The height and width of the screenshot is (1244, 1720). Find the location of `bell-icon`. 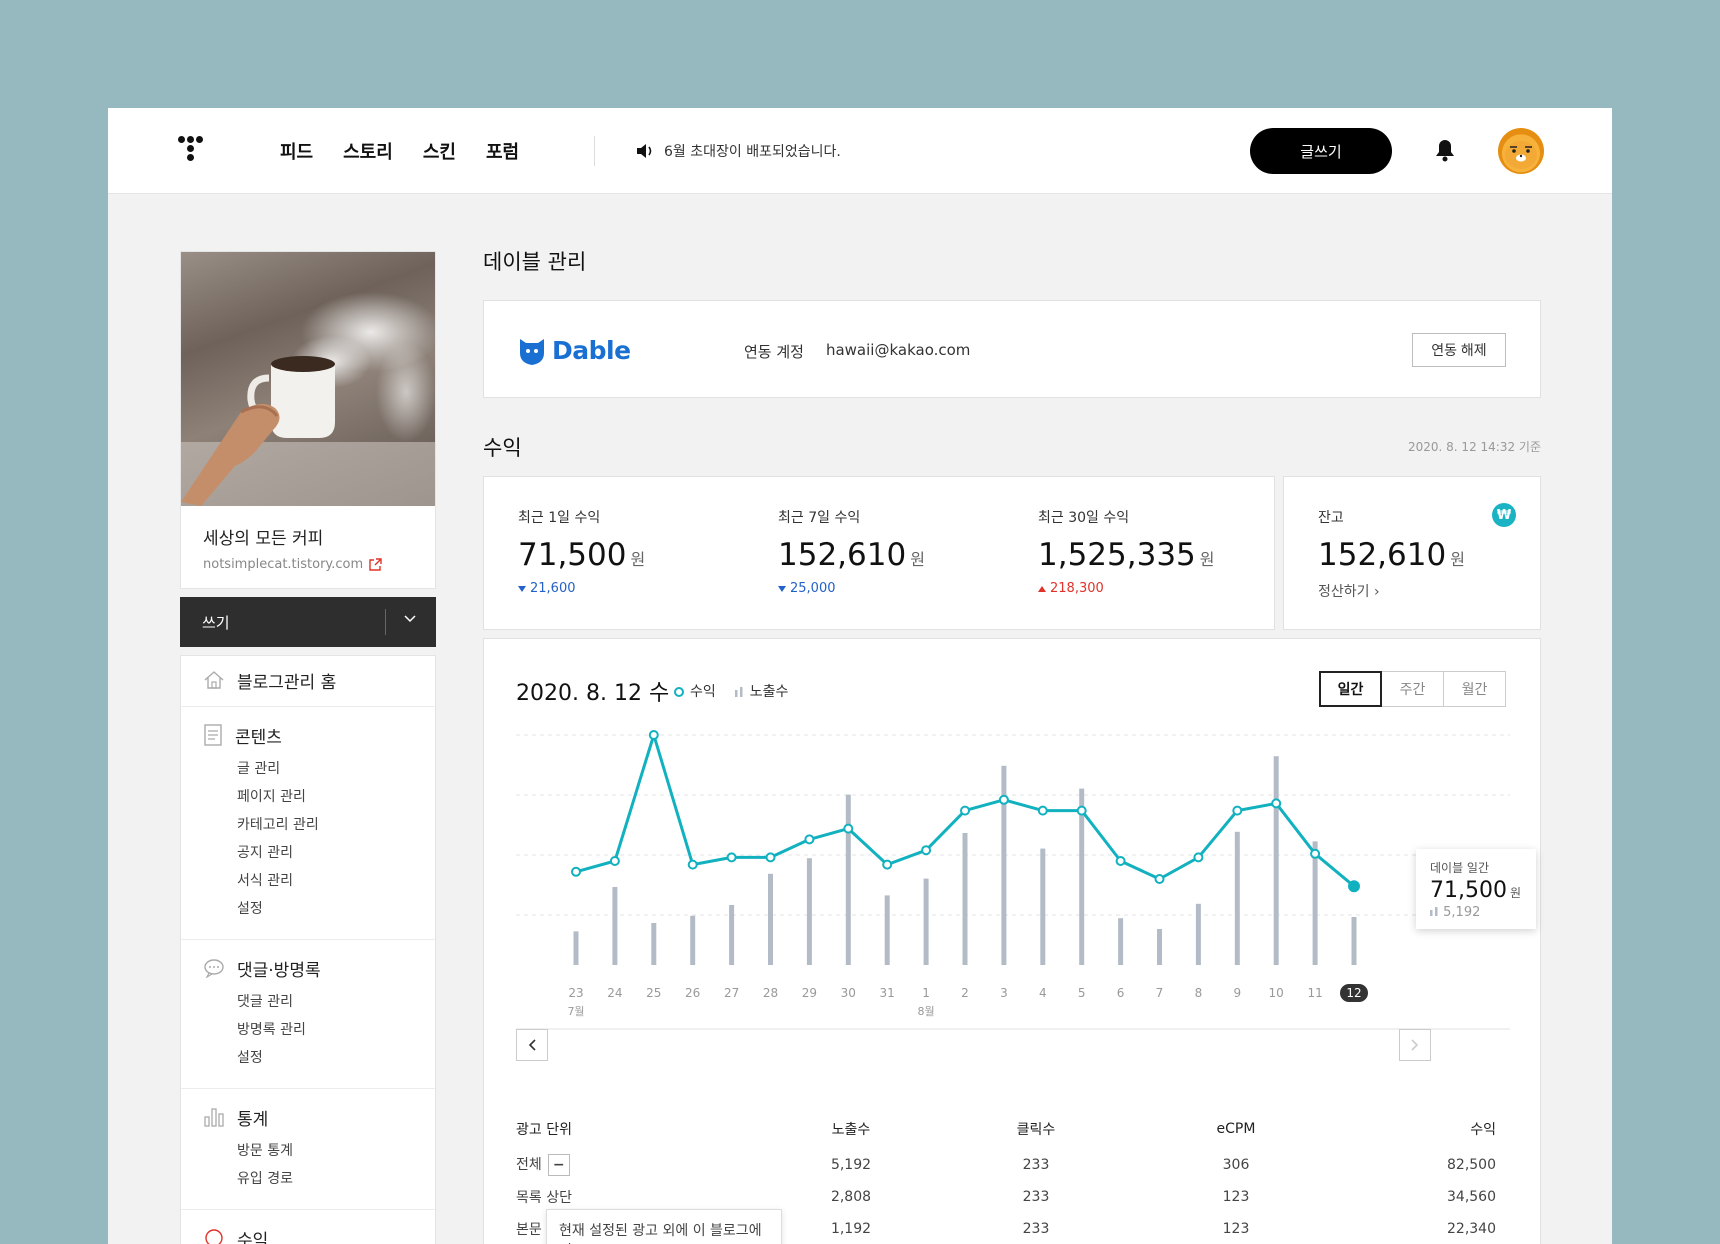

bell-icon is located at coordinates (1445, 150).